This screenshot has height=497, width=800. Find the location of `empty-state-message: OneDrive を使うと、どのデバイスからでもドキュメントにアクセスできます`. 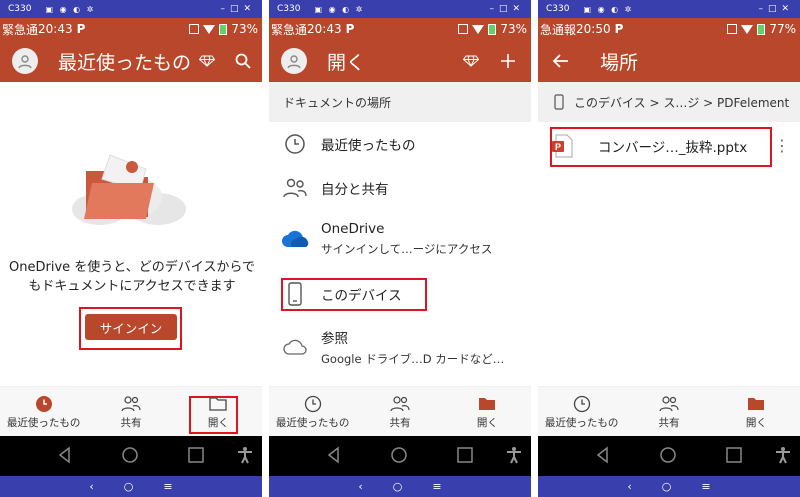

empty-state-message: OneDrive を使うと、どのデバイスからでもドキュメントにアクセスできます is located at coordinates (132, 277).